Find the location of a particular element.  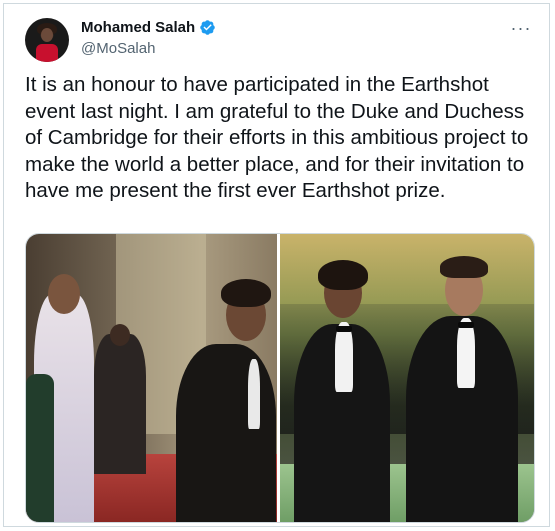

author-name-row: Mohamed Salah is located at coordinates (148, 27).